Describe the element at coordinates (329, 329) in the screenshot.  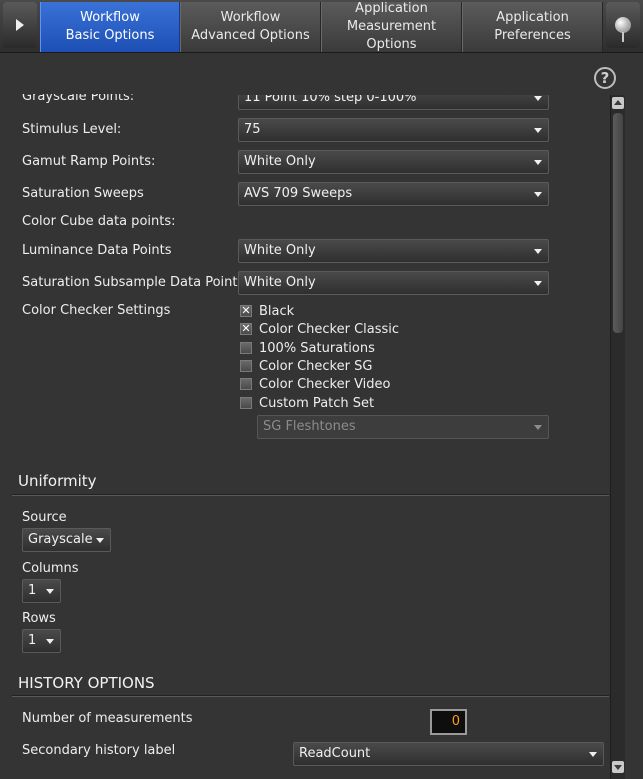
I see `checkbox-color-checker-classic-label: Color Checker Classic` at that location.